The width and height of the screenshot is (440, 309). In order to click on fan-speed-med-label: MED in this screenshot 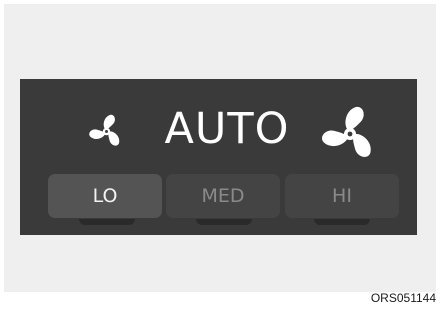, I will do `click(223, 196)`.